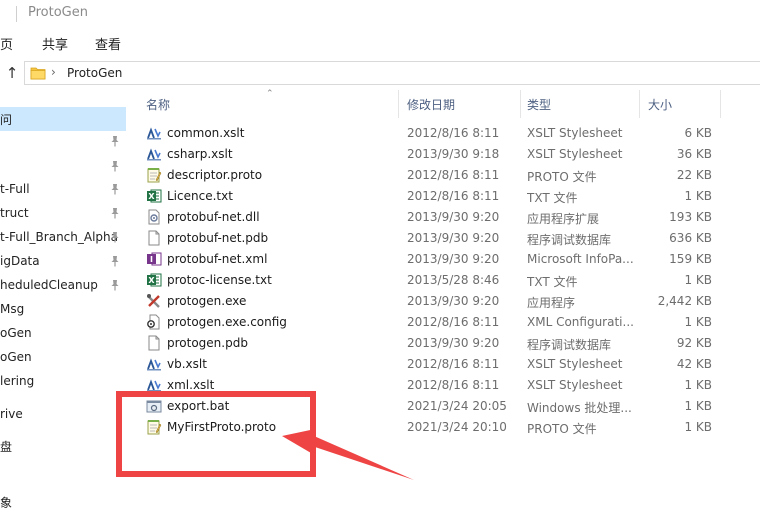 The image size is (760, 524). I want to click on tab-view: 查看, so click(108, 43).